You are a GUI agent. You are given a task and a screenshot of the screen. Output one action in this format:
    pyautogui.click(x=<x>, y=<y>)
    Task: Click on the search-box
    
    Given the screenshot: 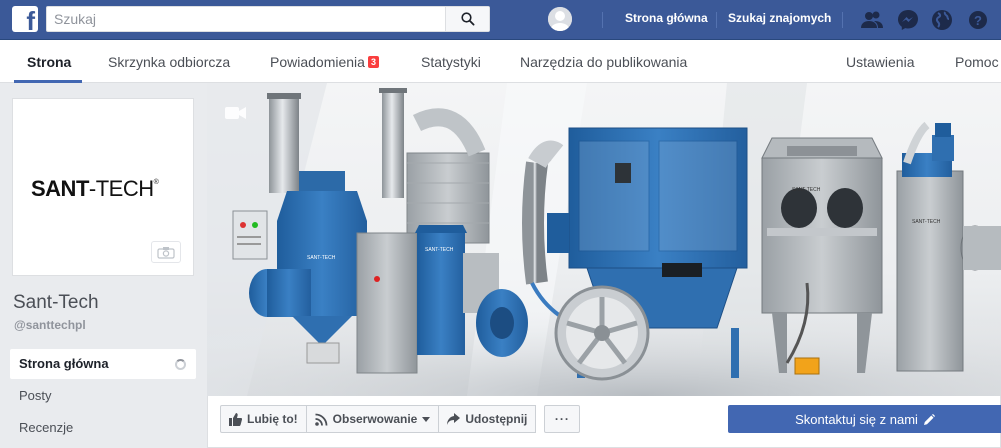 What is the action you would take?
    pyautogui.click(x=268, y=19)
    